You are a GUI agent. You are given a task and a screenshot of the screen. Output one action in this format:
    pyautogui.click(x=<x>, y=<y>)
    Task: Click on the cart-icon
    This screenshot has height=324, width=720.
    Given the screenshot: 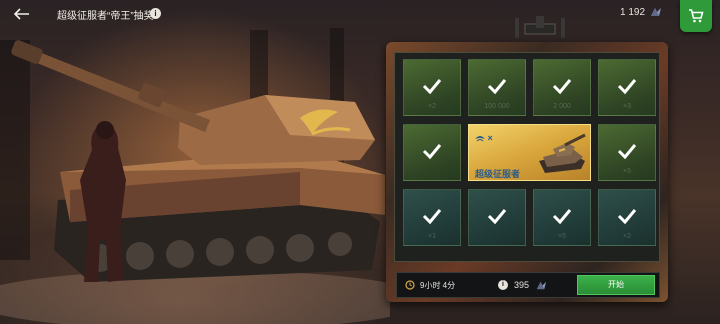 What is the action you would take?
    pyautogui.click(x=696, y=16)
    